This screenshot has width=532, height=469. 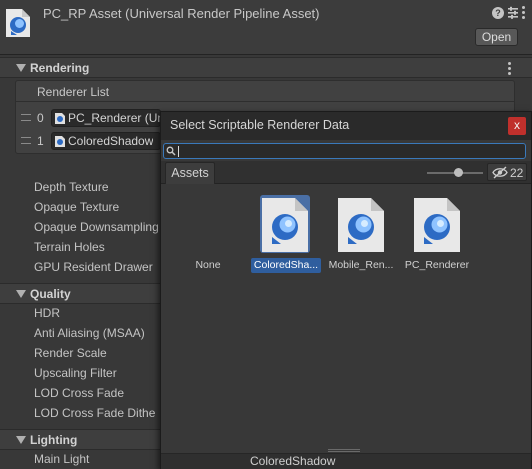 What do you see at coordinates (437, 265) in the screenshot?
I see `item-pc-renderer: PC_Renderer` at bounding box center [437, 265].